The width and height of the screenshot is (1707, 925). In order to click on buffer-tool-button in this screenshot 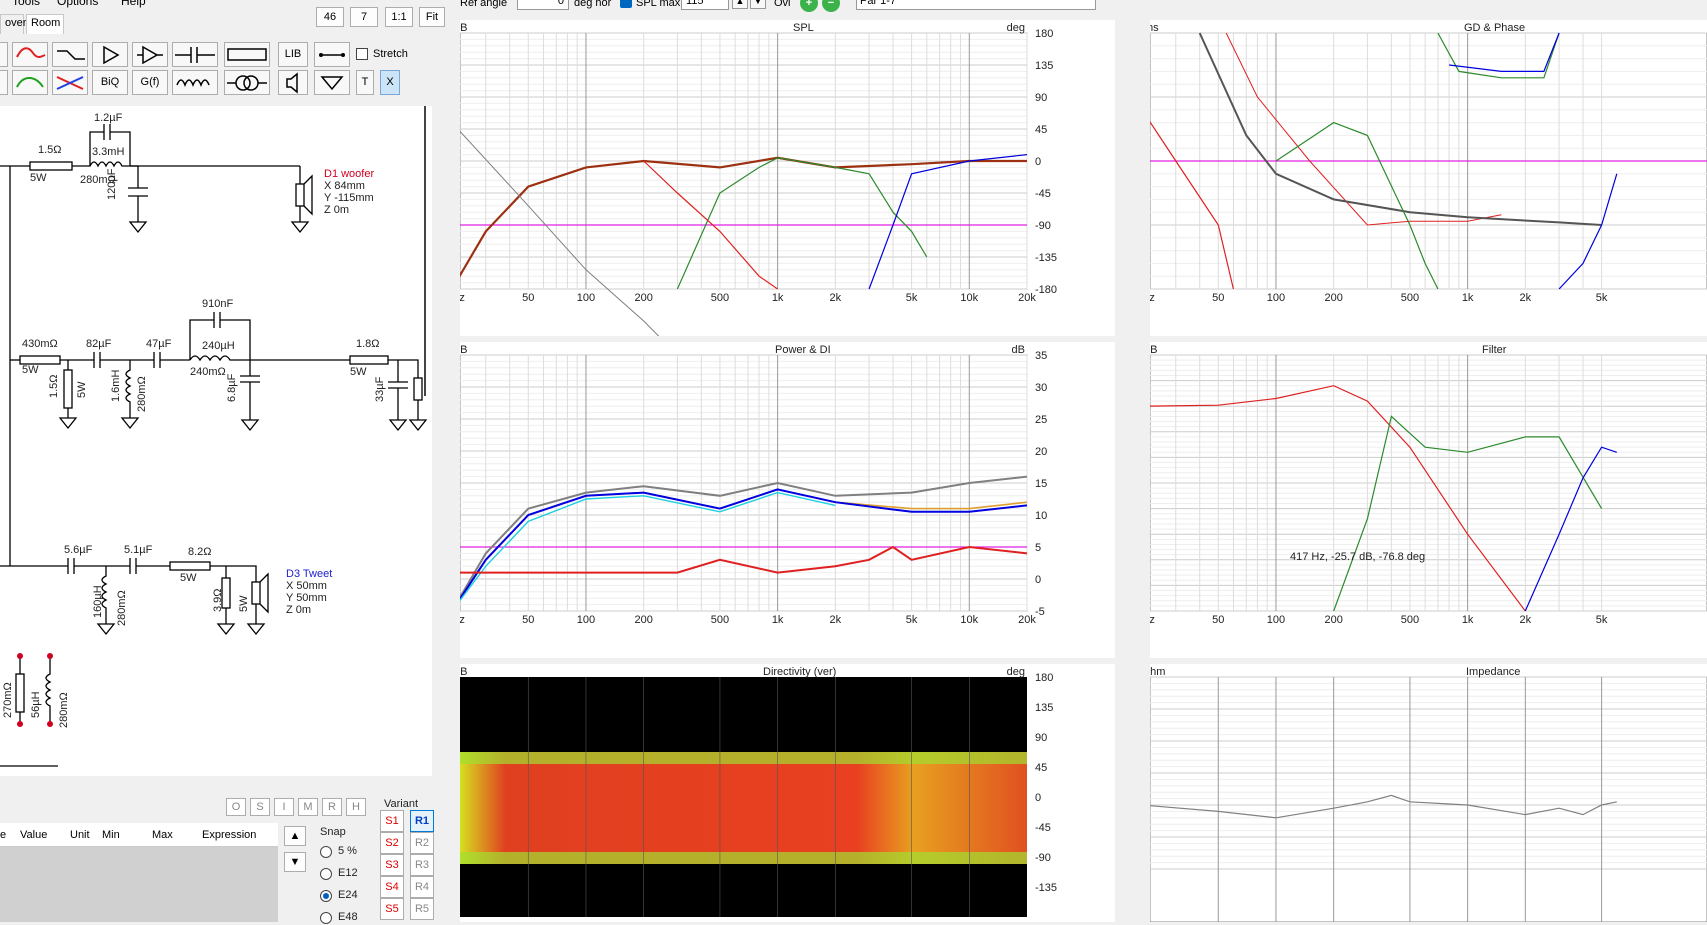, I will do `click(150, 54)`.